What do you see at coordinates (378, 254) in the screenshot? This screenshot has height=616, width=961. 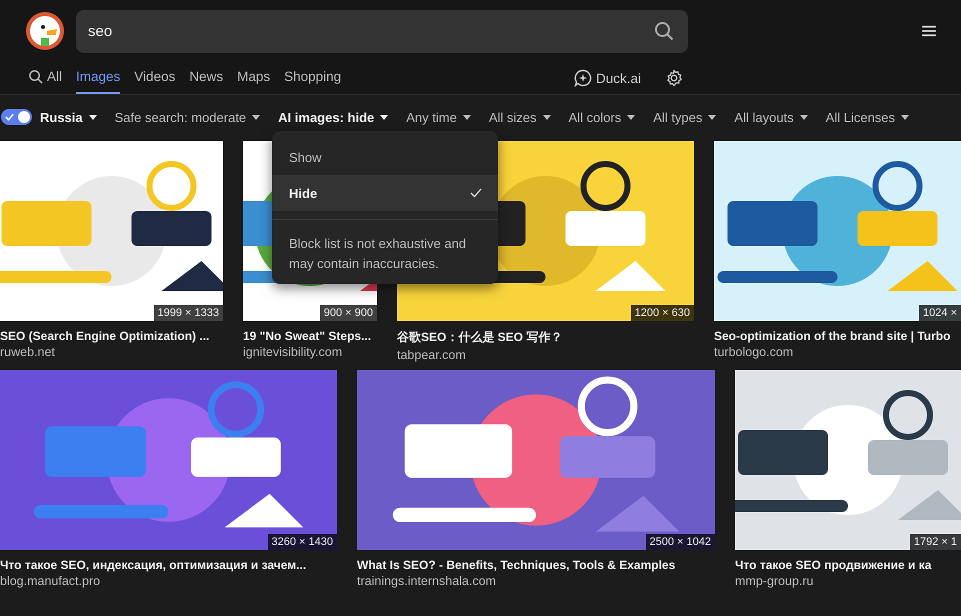 I see `dropdown-note: Block list is not exhaustive and may contain inaccuracies.` at bounding box center [378, 254].